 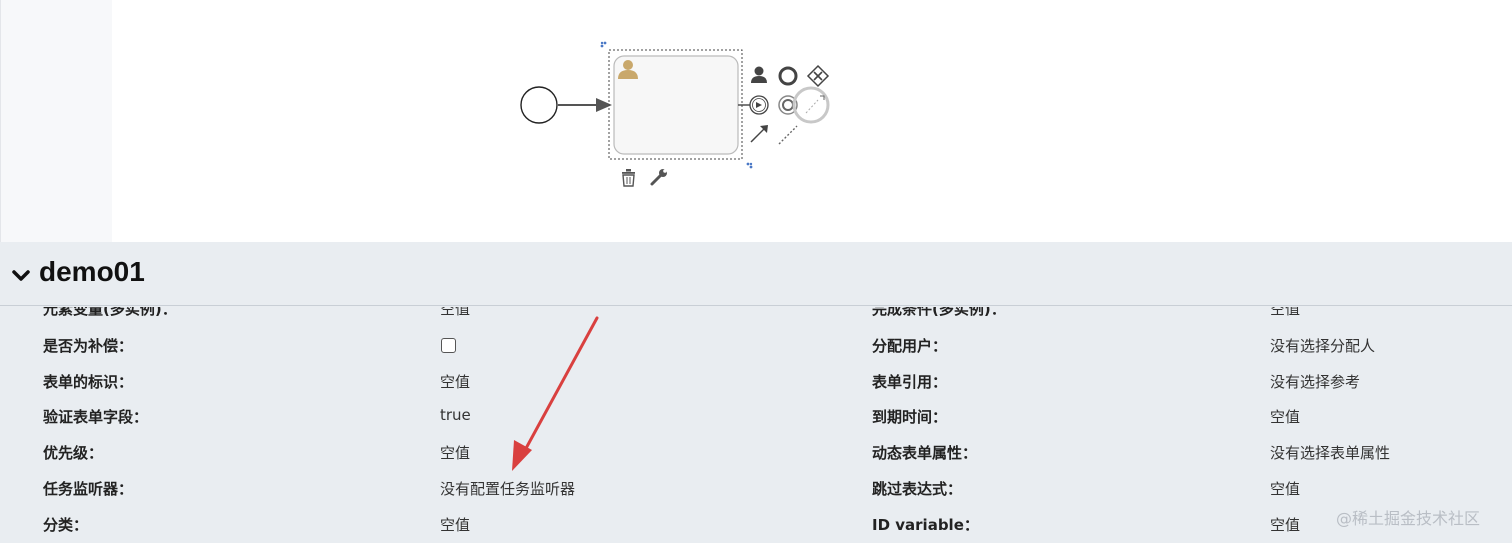 What do you see at coordinates (96, 417) in the screenshot?
I see `property-label: 验证表单字段：` at bounding box center [96, 417].